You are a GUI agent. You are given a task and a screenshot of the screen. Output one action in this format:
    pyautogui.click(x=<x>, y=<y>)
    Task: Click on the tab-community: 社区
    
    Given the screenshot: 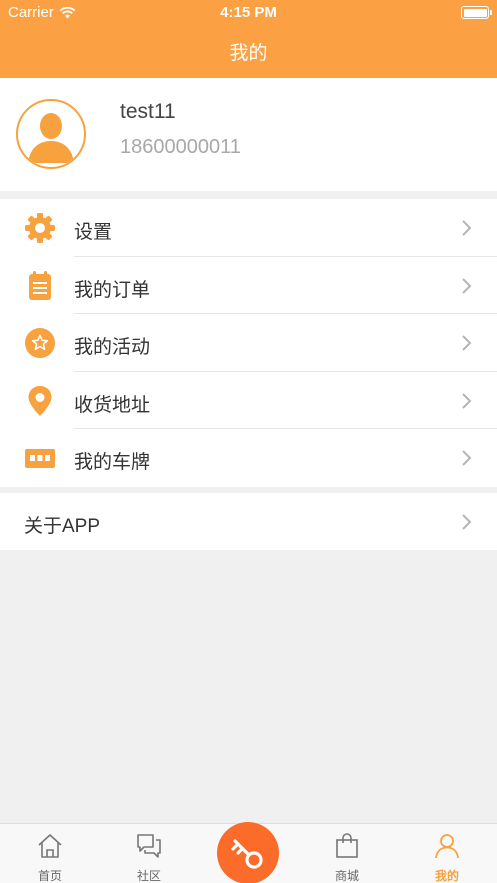 What is the action you would take?
    pyautogui.click(x=149, y=853)
    